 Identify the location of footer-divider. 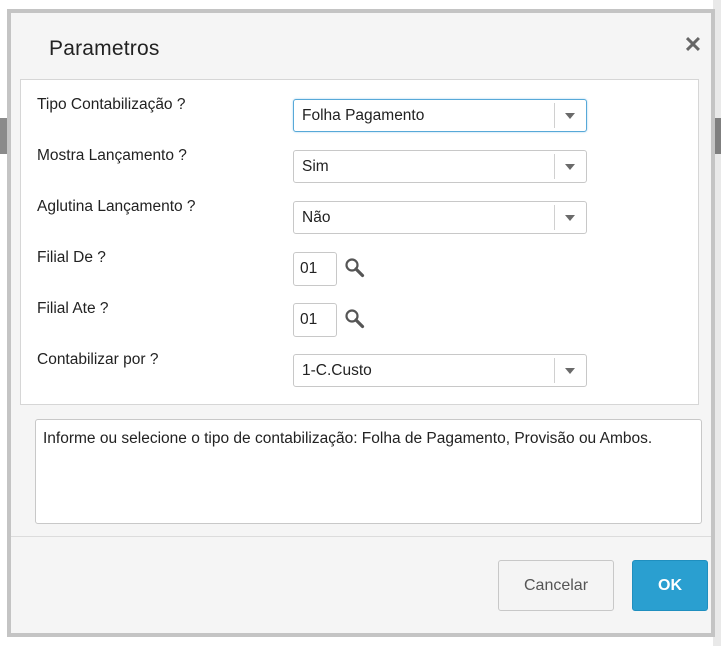
(361, 536).